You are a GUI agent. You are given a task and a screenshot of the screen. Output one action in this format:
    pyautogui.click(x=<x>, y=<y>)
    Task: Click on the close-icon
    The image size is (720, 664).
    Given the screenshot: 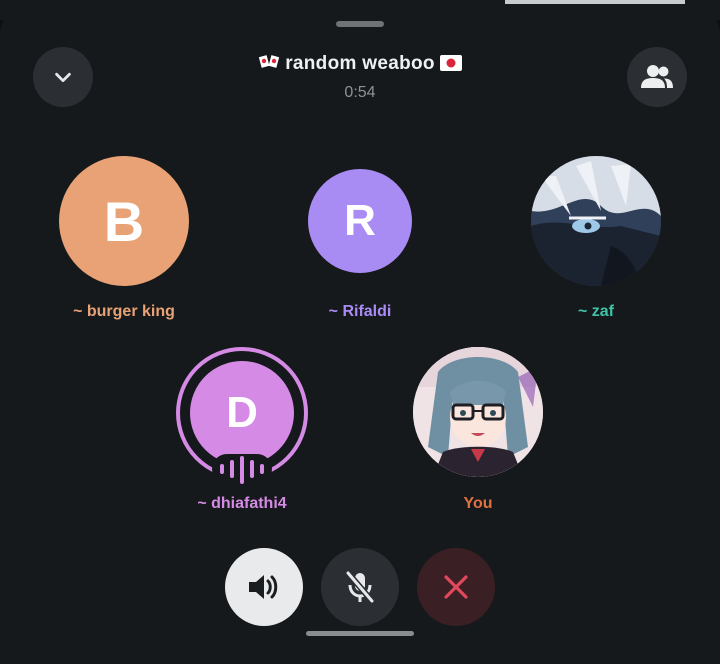 What is the action you would take?
    pyautogui.click(x=456, y=587)
    